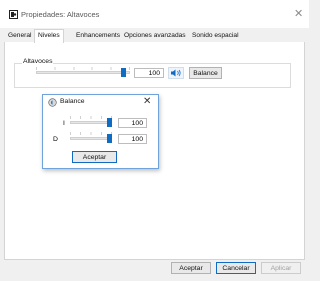  What do you see at coordinates (91, 117) in the screenshot?
I see `channel-left-ticks` at bounding box center [91, 117].